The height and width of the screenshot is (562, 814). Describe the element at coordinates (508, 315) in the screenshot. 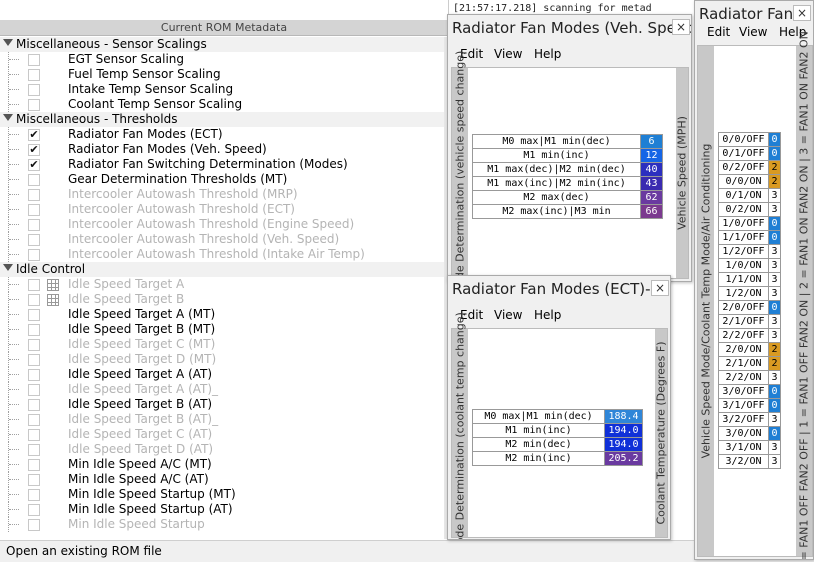

I see `menu-view: View` at that location.